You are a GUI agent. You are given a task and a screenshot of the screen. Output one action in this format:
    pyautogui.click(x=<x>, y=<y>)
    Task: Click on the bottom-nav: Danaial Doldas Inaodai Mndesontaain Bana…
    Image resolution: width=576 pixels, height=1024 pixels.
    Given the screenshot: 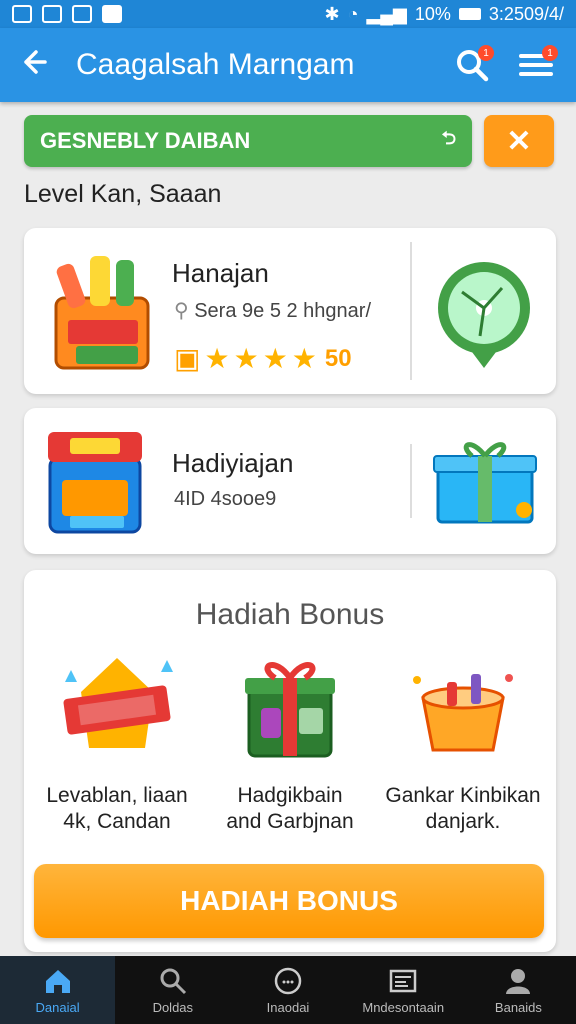 What is the action you would take?
    pyautogui.click(x=288, y=990)
    